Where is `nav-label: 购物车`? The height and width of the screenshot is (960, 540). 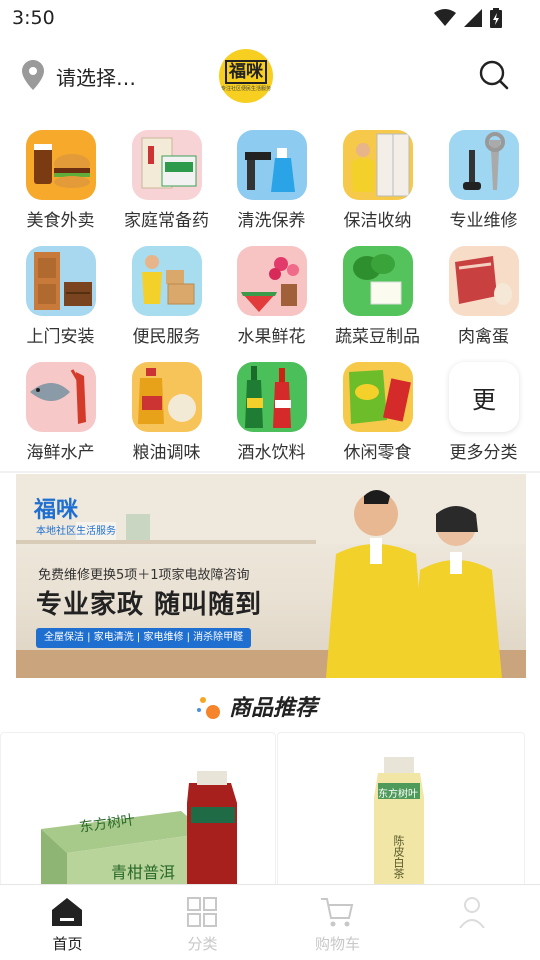
nav-label: 购物车 is located at coordinates (337, 944).